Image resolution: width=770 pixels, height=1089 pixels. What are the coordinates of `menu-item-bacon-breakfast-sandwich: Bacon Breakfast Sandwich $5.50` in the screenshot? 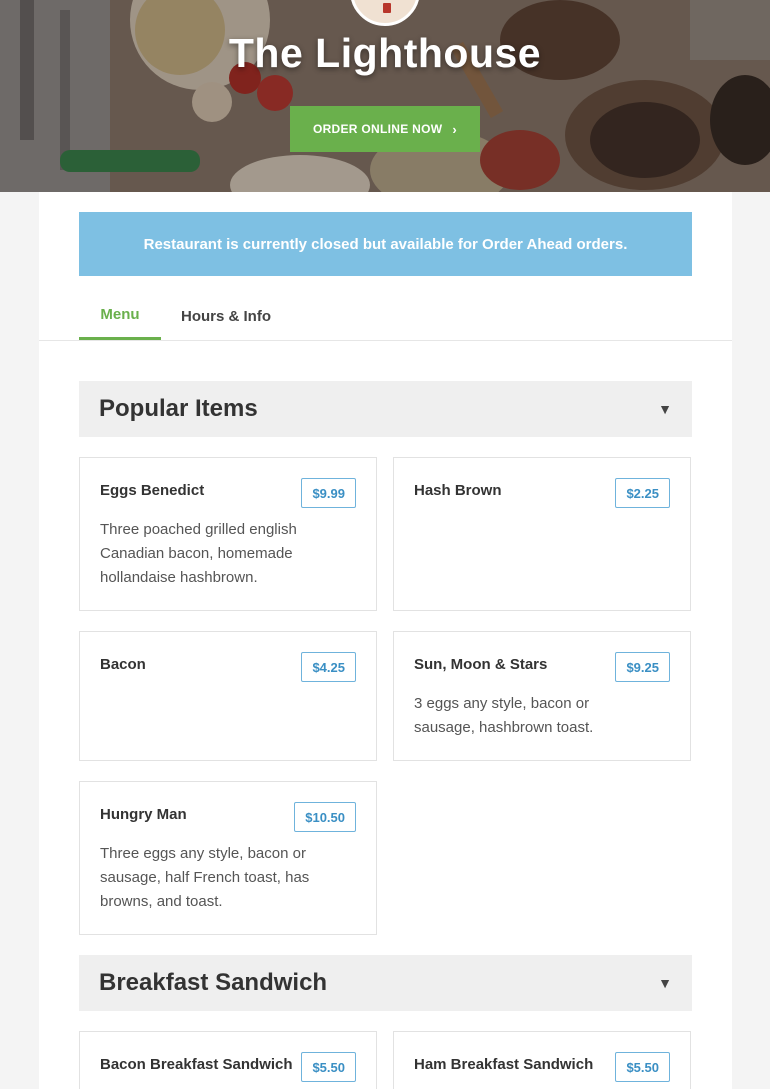 It's located at (228, 1060).